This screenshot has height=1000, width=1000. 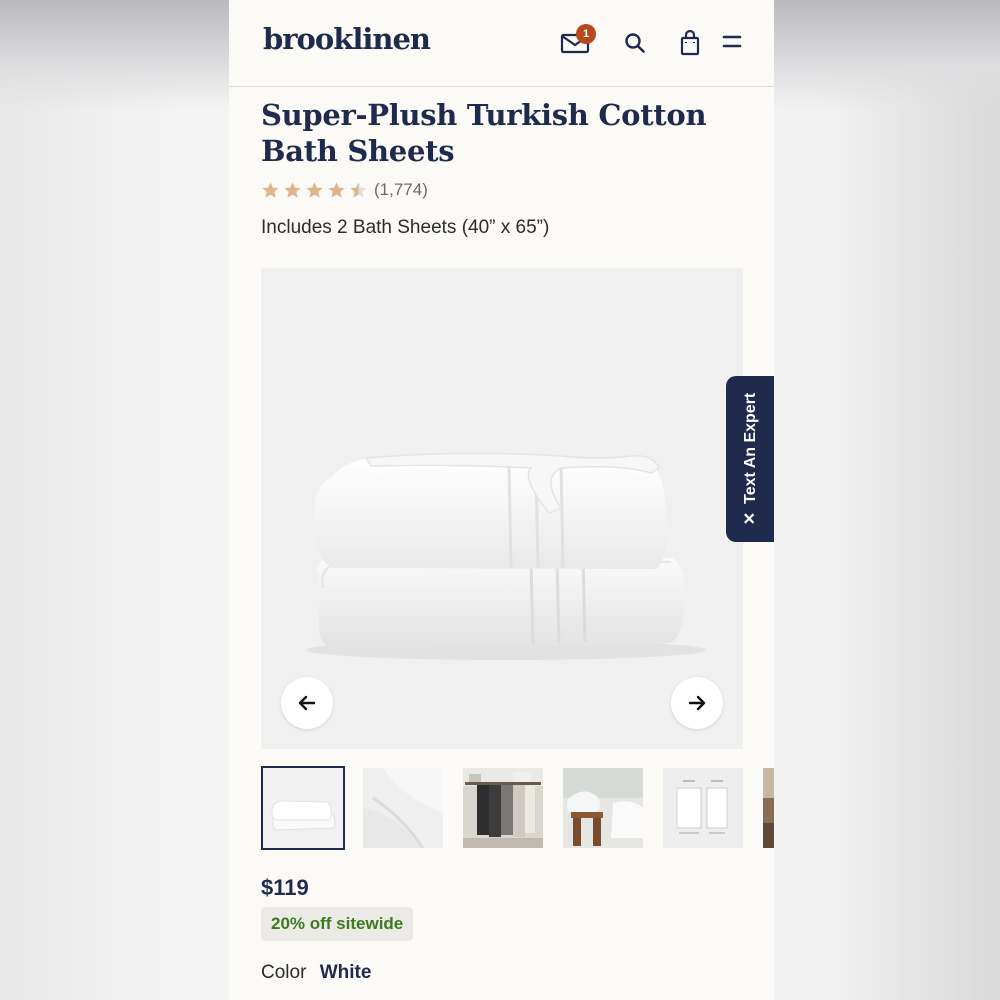 What do you see at coordinates (603, 808) in the screenshot?
I see `thumbnail-towels-on-stool` at bounding box center [603, 808].